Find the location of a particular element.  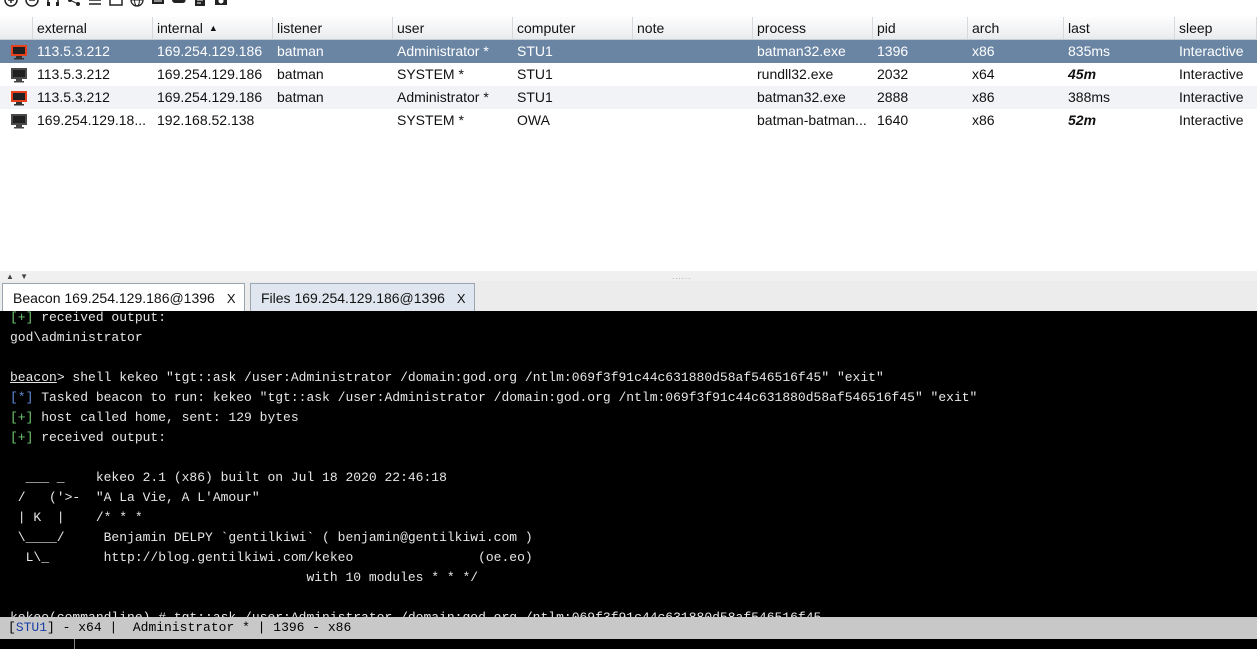

cell-last: 52m is located at coordinates (1082, 120).